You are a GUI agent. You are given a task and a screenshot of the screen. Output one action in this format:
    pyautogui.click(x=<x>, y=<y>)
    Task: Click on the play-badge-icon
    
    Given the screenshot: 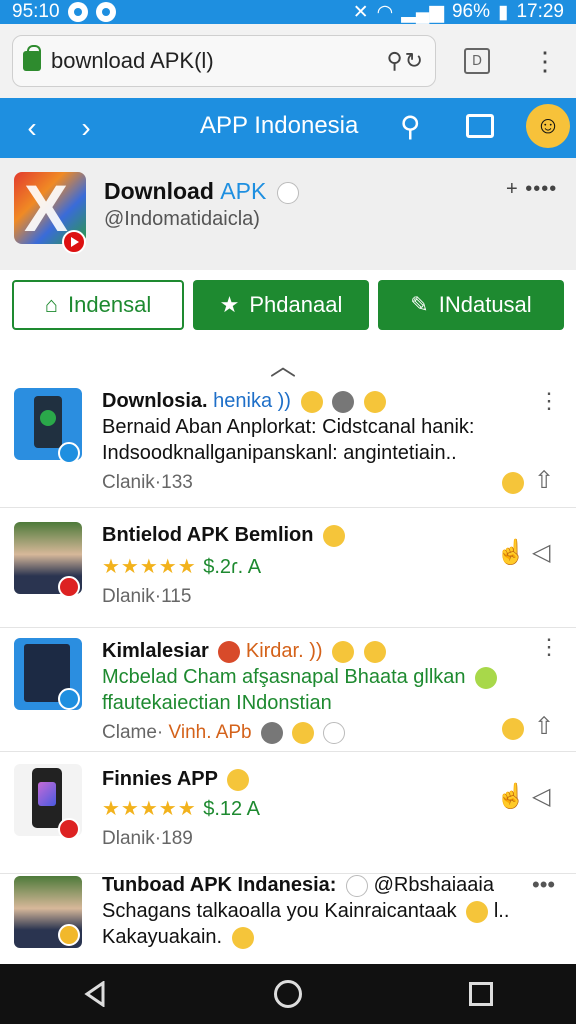 What is the action you would take?
    pyautogui.click(x=74, y=242)
    